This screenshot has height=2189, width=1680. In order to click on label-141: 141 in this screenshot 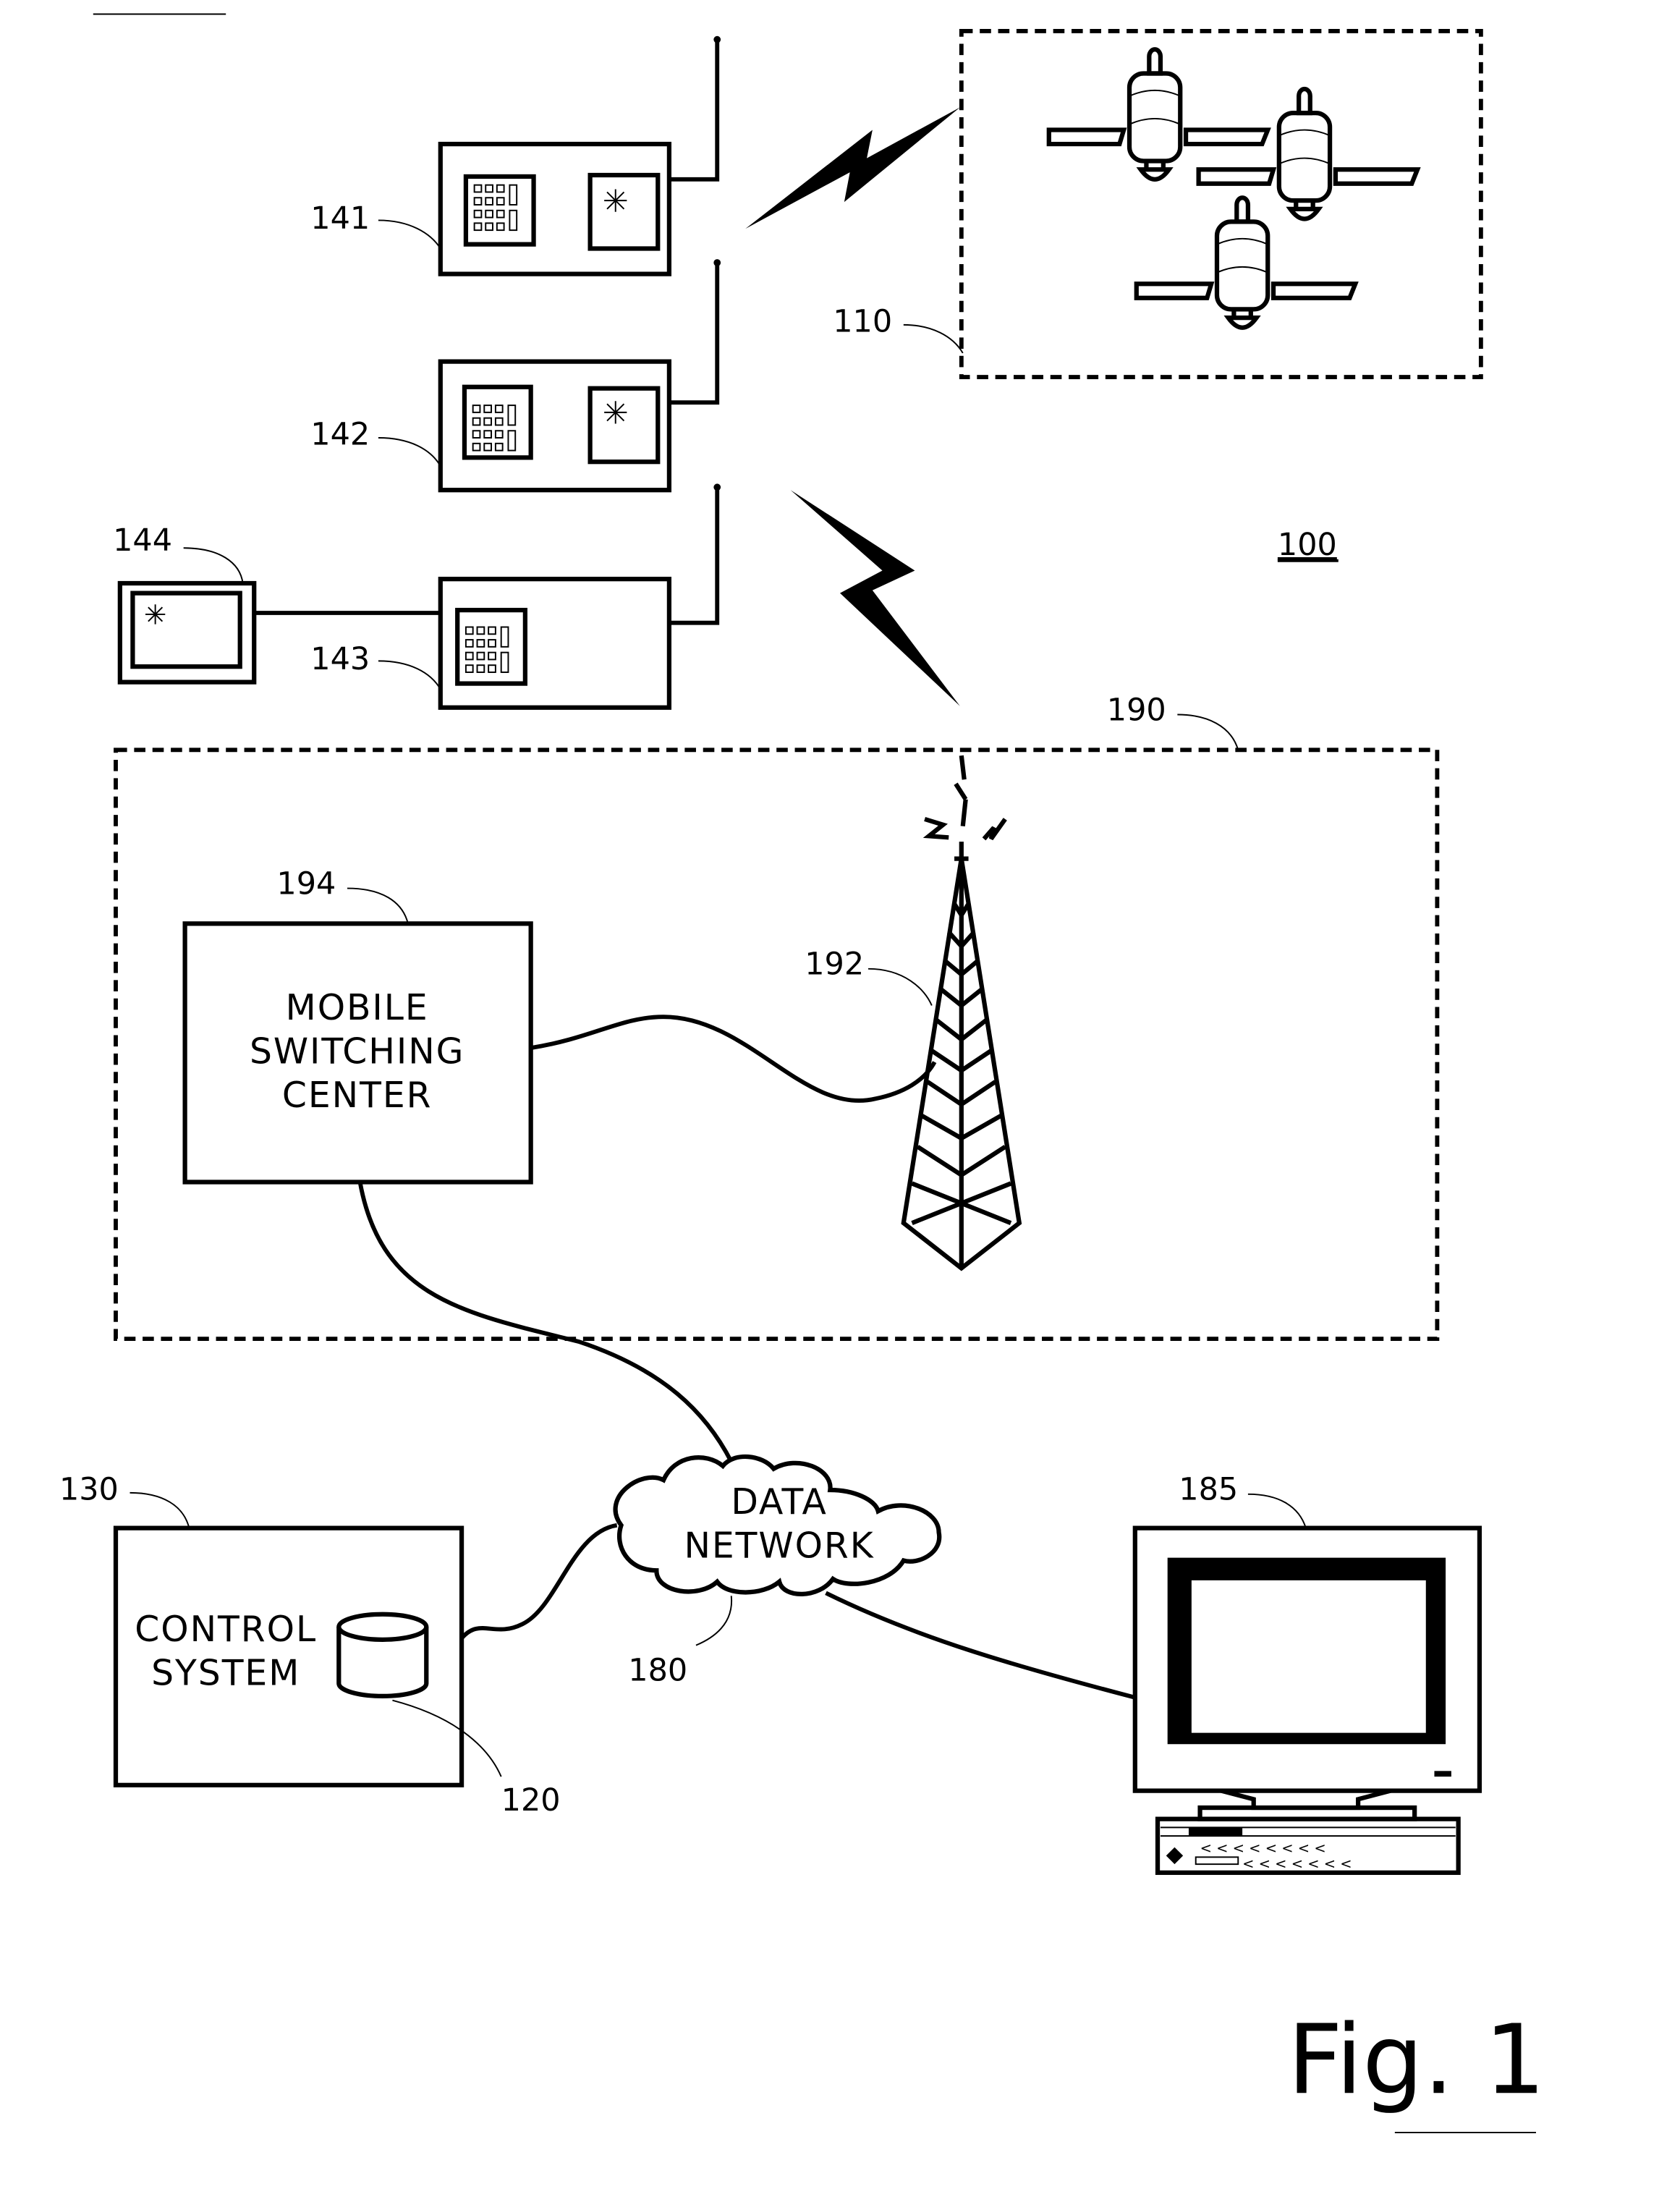, I will do `click(340, 219)`.